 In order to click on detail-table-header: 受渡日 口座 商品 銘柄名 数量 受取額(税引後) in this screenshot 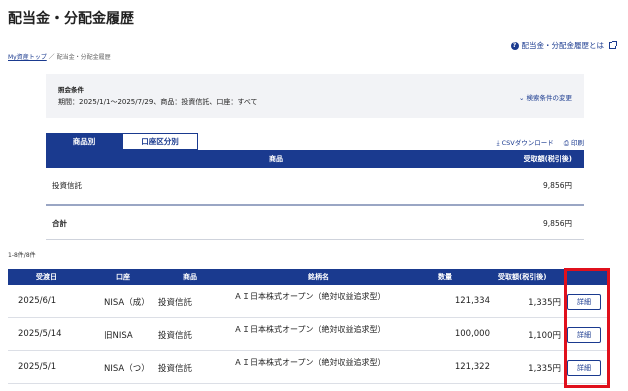, I will do `click(308, 277)`.